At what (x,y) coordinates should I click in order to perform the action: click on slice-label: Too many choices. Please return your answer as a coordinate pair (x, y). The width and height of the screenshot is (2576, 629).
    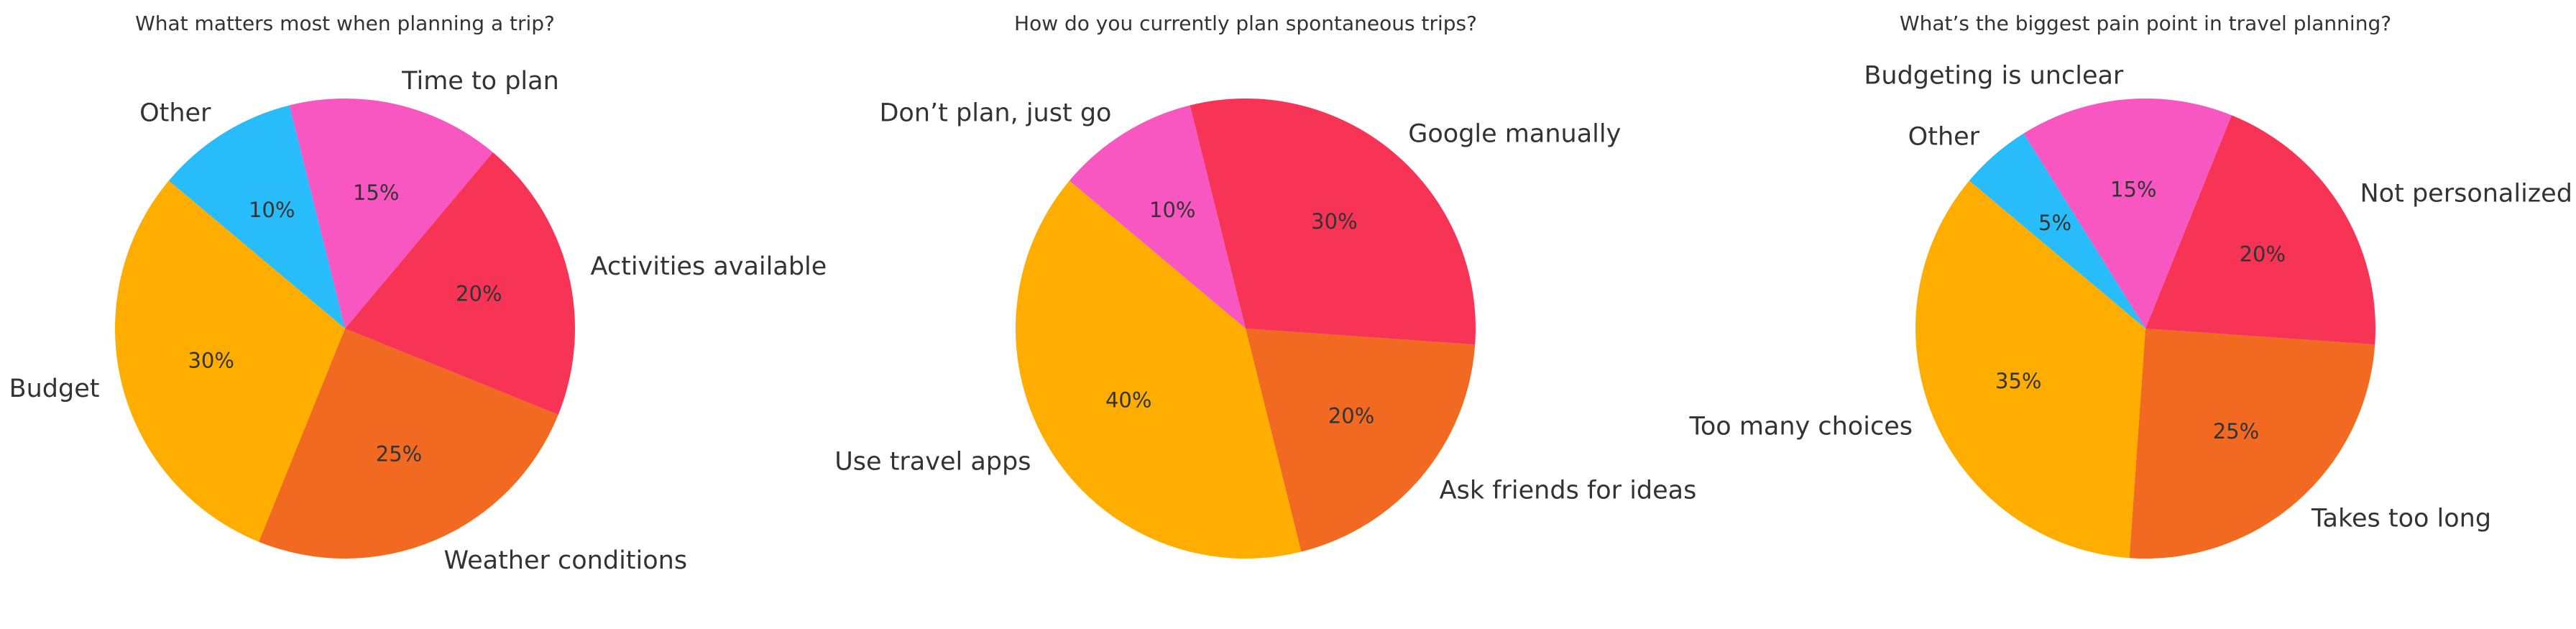
    Looking at the image, I should click on (1800, 427).